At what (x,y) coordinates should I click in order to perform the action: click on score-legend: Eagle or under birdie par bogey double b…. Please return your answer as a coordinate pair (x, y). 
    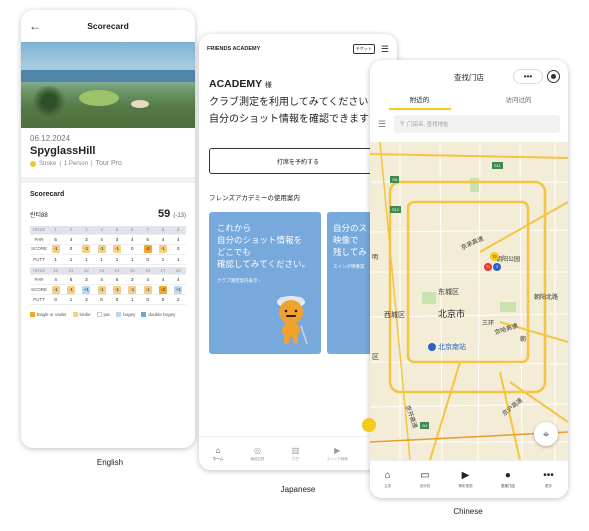
    Looking at the image, I should click on (108, 314).